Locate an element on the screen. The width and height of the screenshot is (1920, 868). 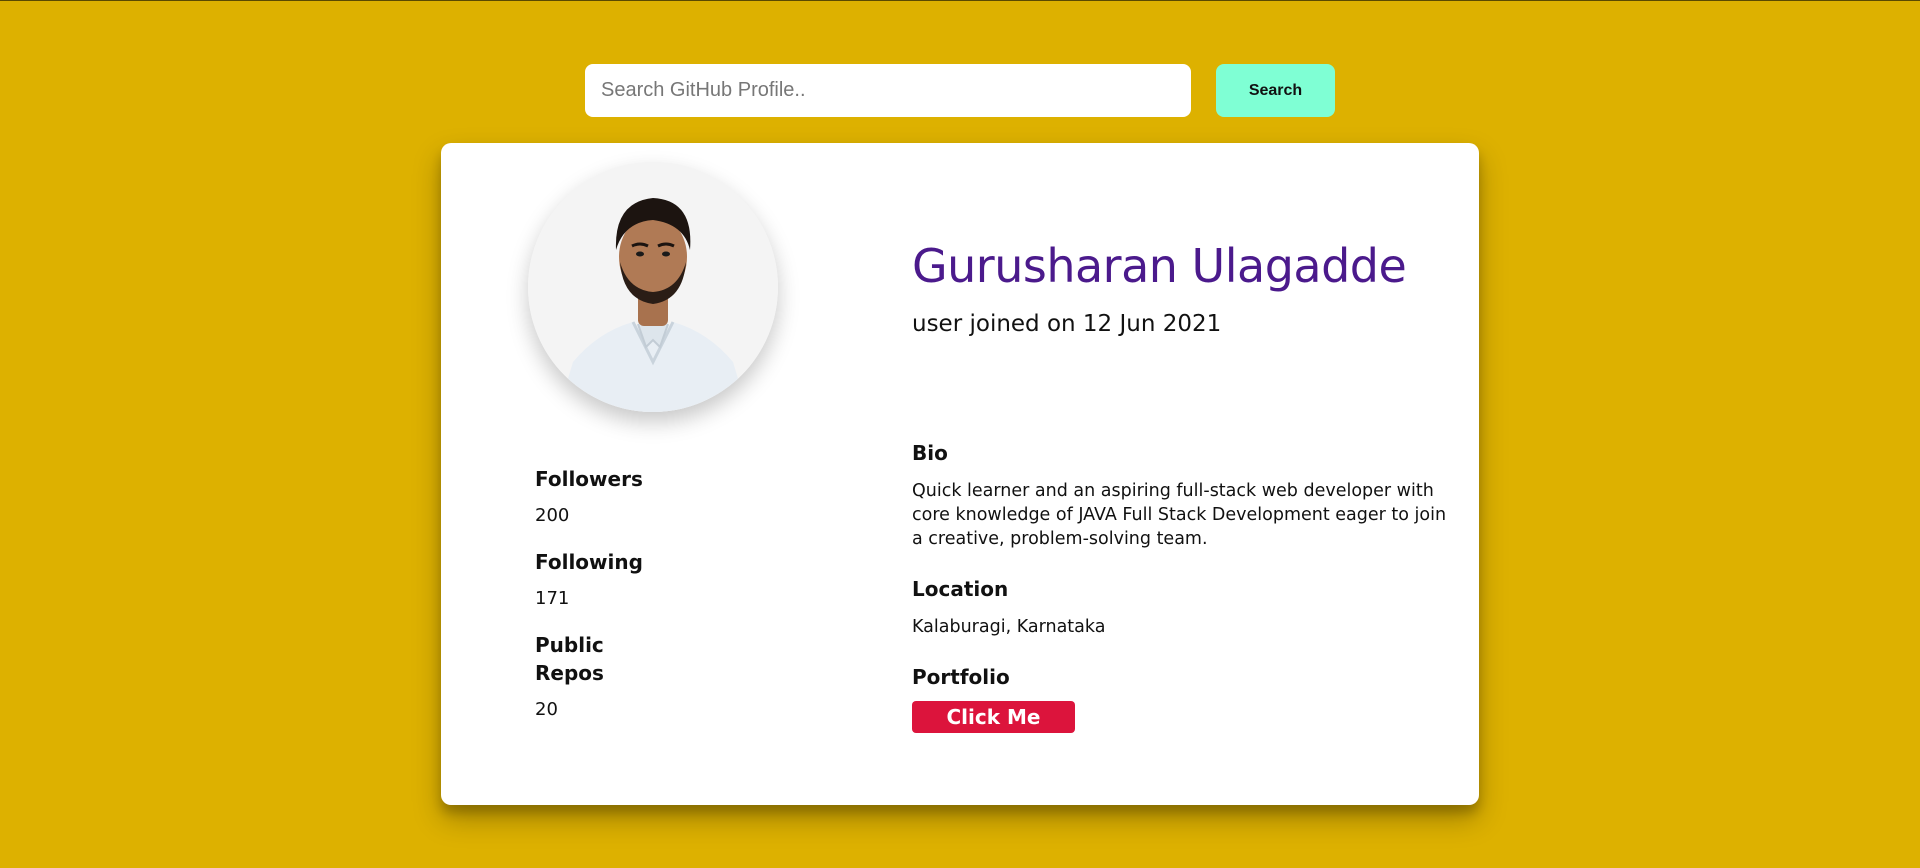
avatar is located at coordinates (653, 287).